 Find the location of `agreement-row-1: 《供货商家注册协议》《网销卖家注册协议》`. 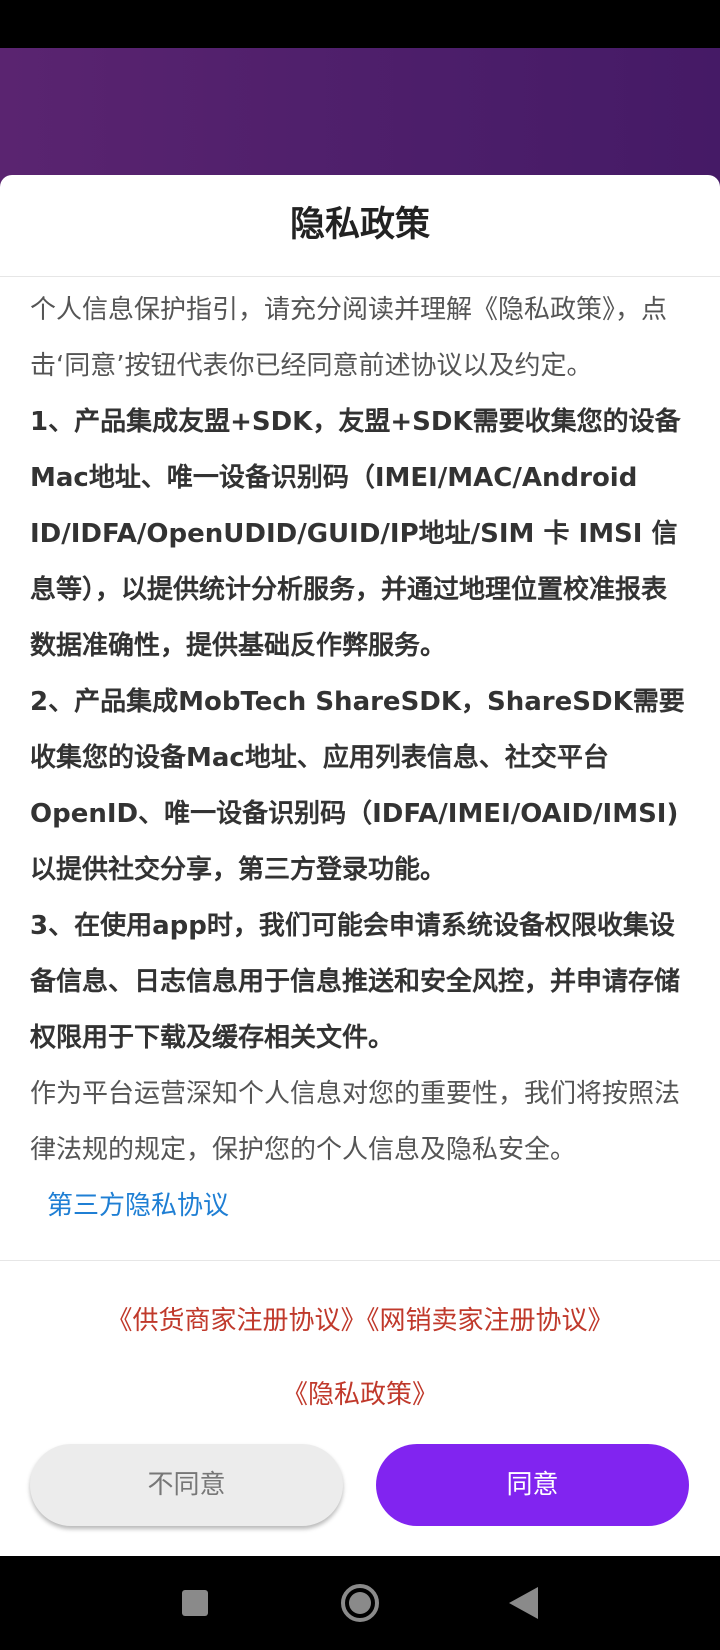

agreement-row-1: 《供货商家注册协议》《网销卖家注册协议》 is located at coordinates (360, 1321).